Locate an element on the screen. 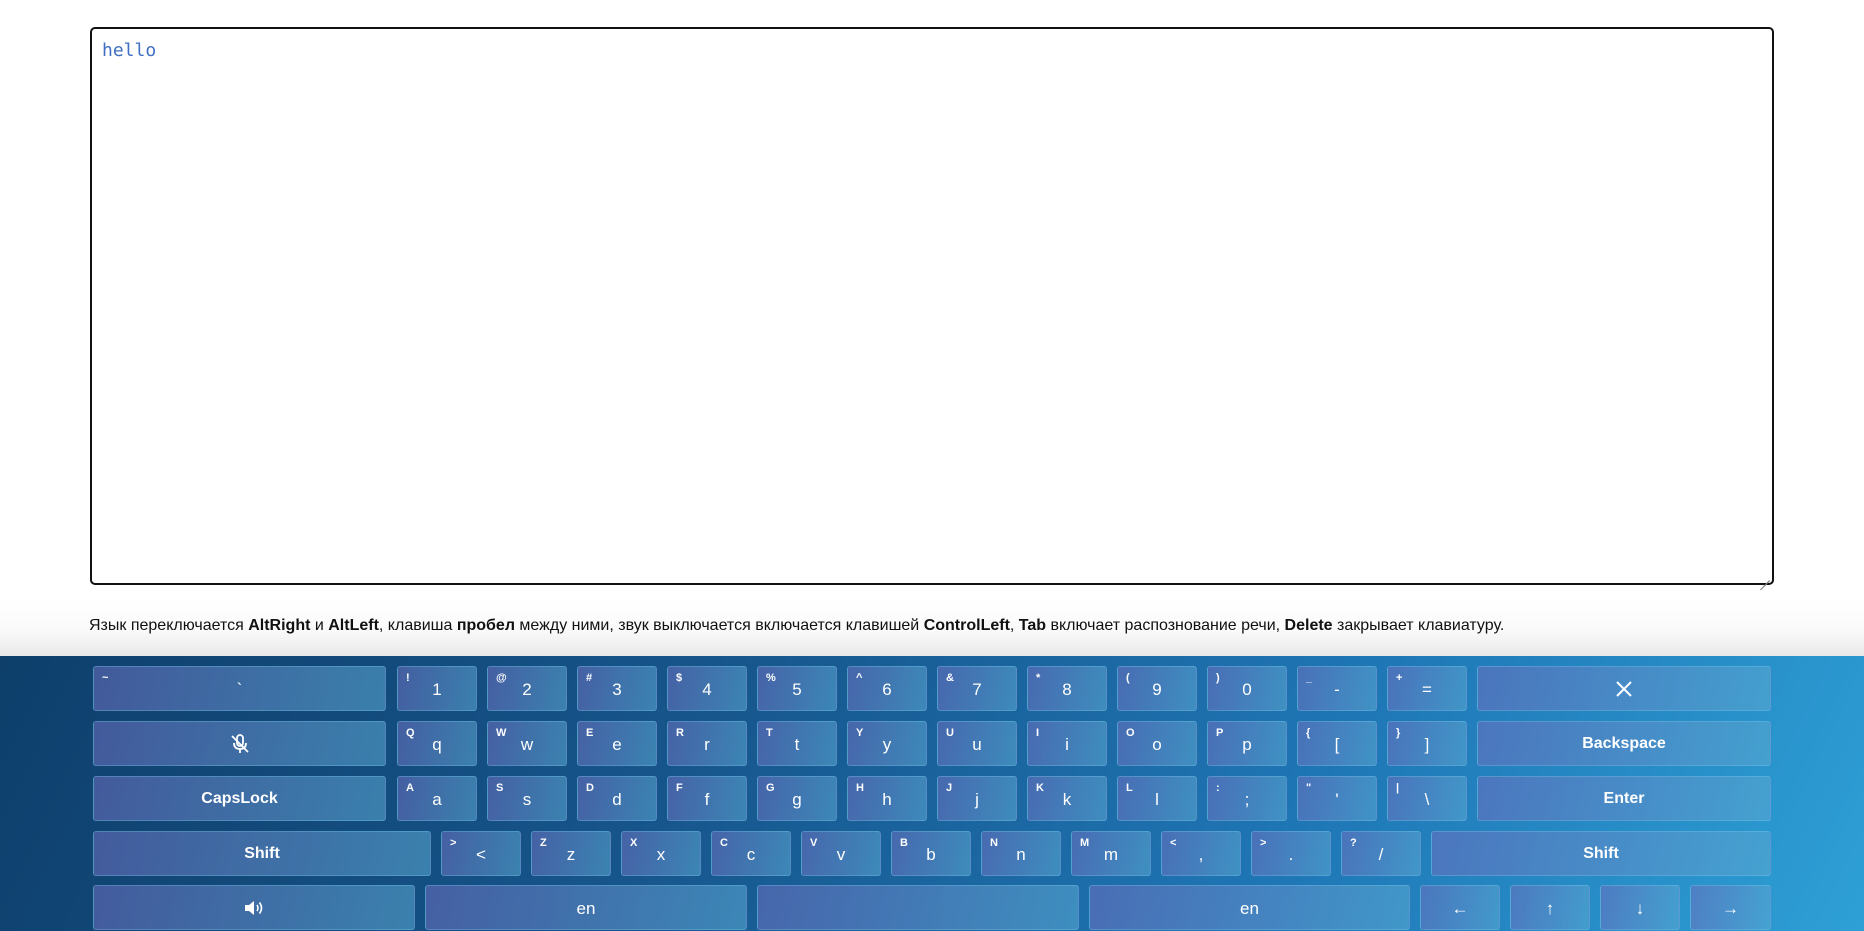 The height and width of the screenshot is (931, 1864). key-minus: _ - is located at coordinates (1337, 688).